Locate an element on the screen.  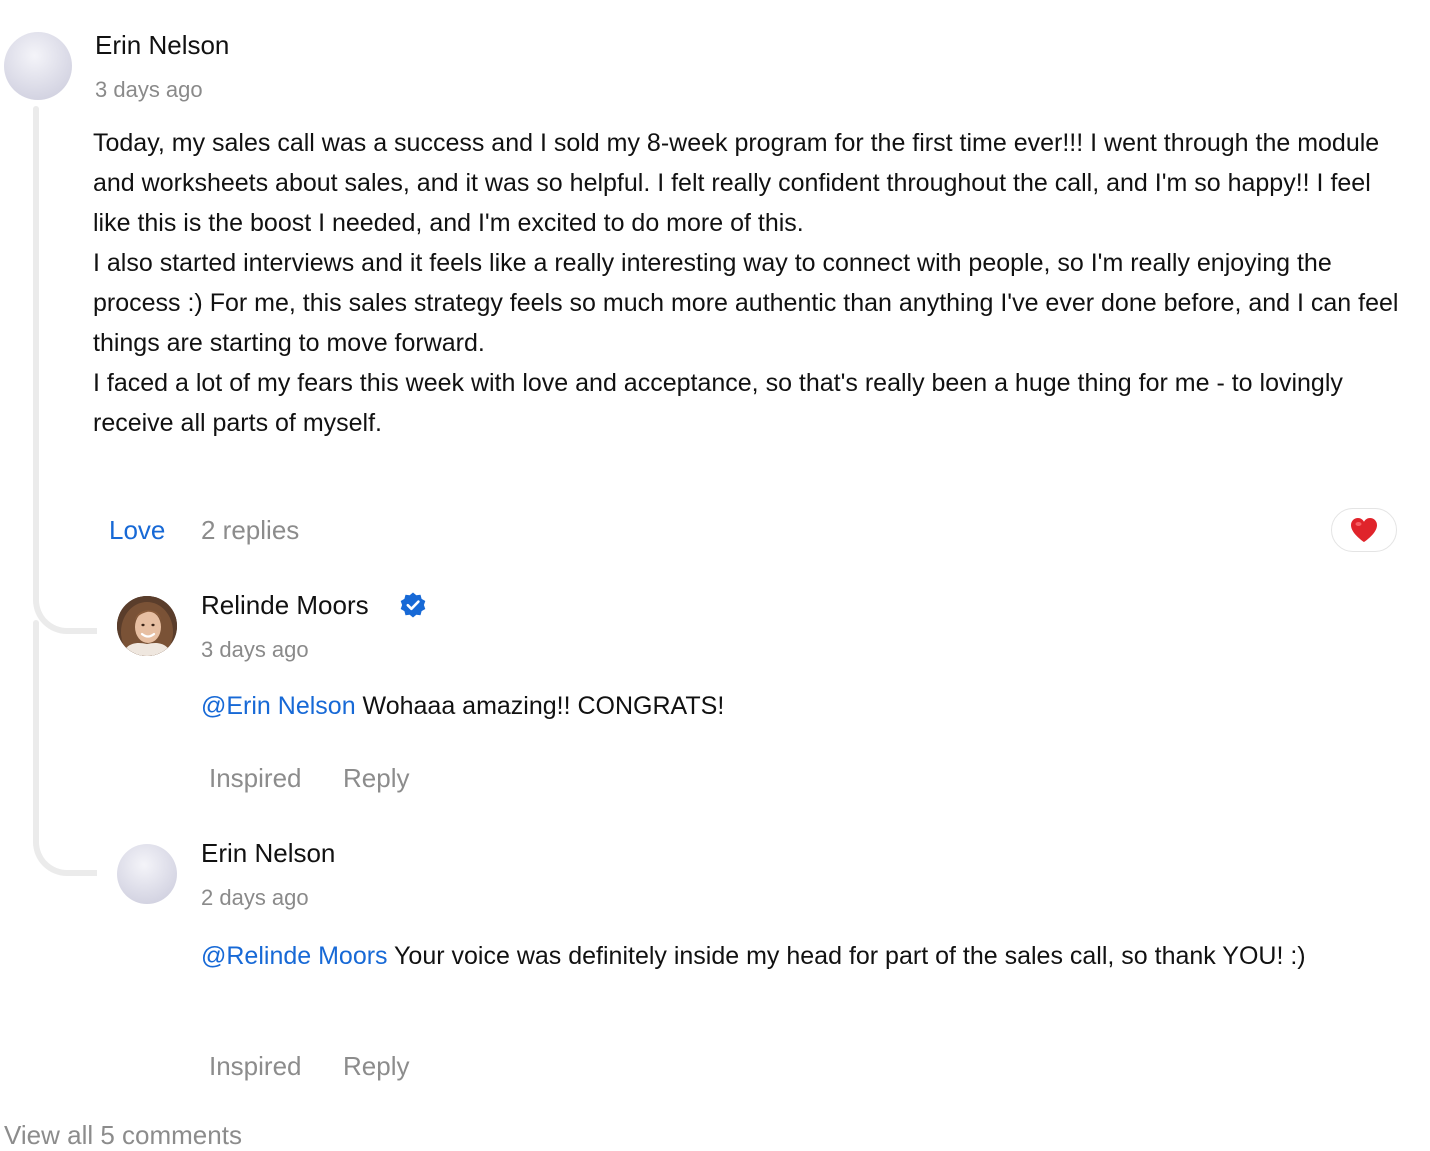
reply-timestamp: 2 days ago is located at coordinates (255, 897).